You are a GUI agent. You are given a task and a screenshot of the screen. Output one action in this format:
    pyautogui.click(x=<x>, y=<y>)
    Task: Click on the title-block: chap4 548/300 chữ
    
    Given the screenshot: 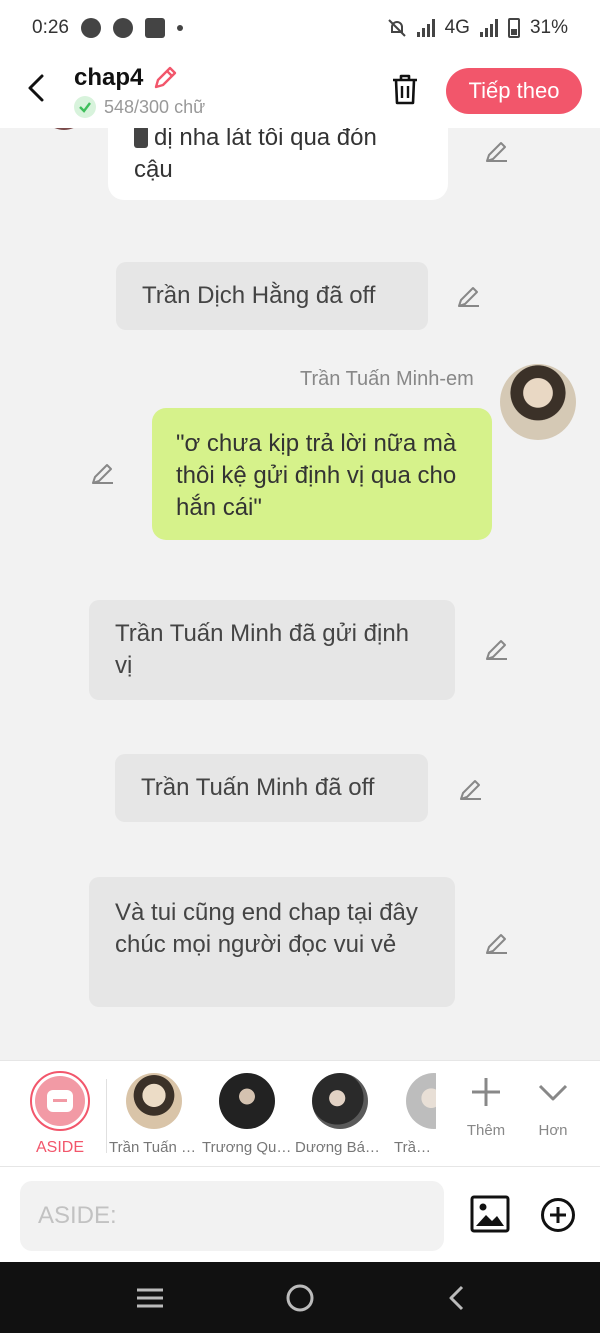 What is the action you would take?
    pyautogui.click(x=139, y=91)
    